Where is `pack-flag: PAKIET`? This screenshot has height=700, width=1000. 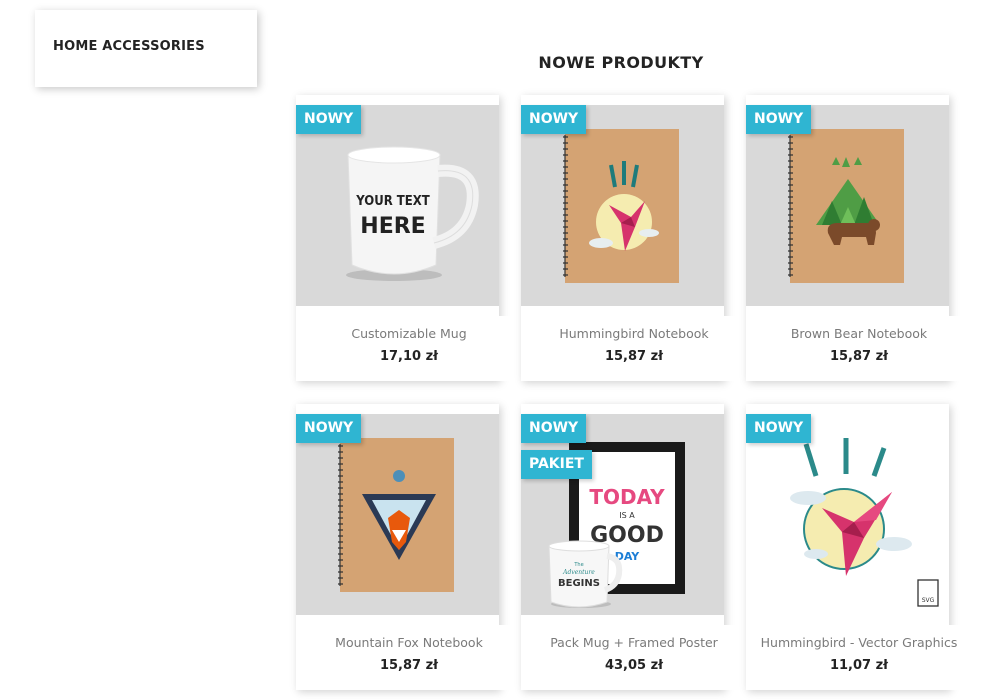 pack-flag: PAKIET is located at coordinates (556, 464).